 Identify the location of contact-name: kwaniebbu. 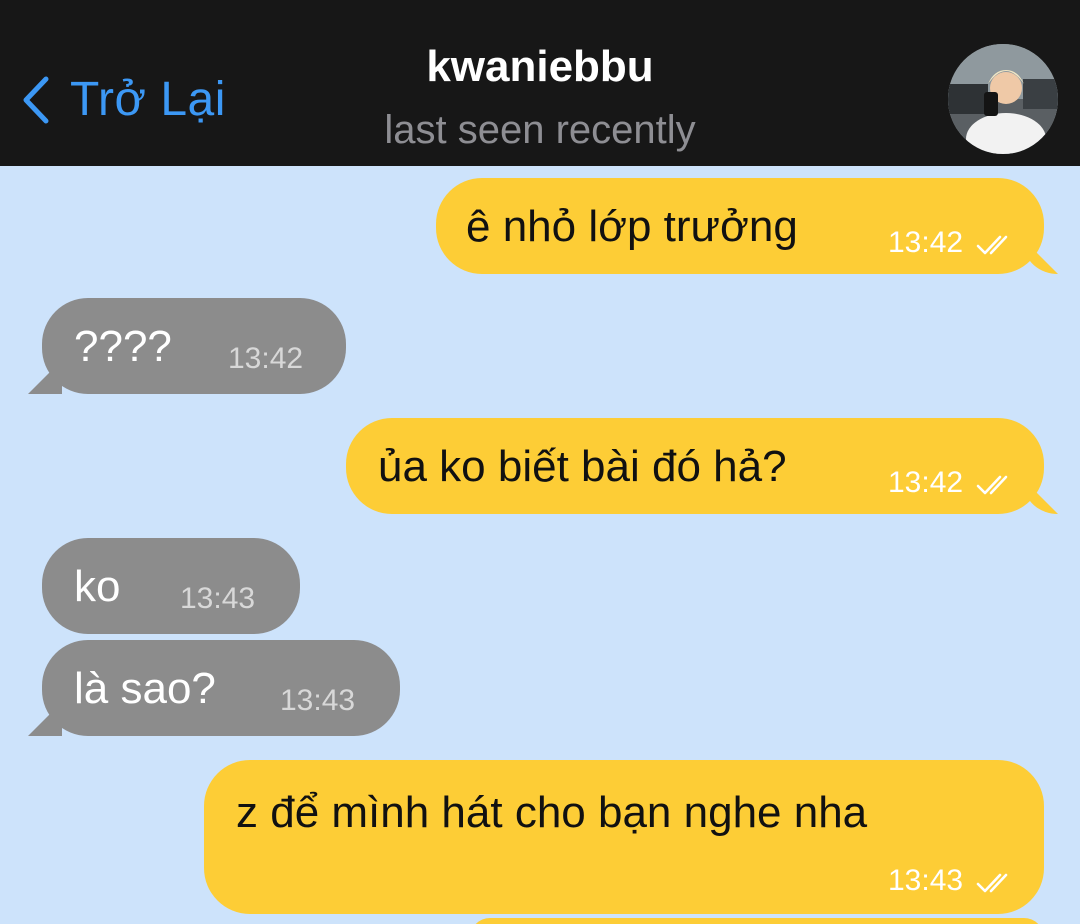
(540, 67).